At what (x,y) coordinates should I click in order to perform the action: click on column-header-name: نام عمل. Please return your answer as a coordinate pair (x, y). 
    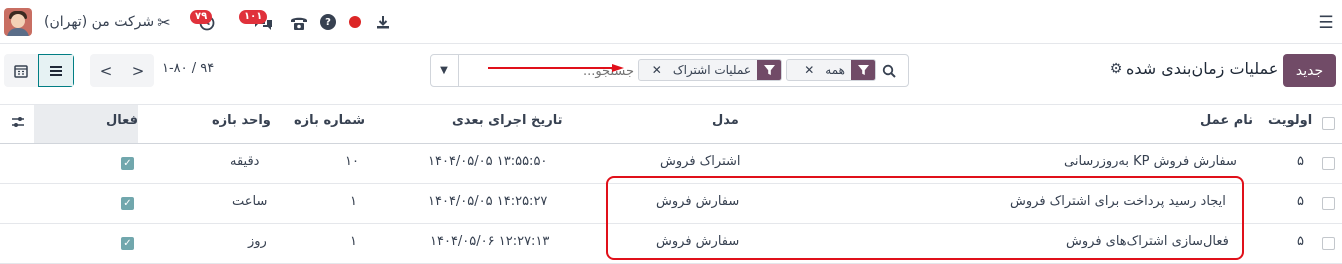
    Looking at the image, I should click on (1226, 120).